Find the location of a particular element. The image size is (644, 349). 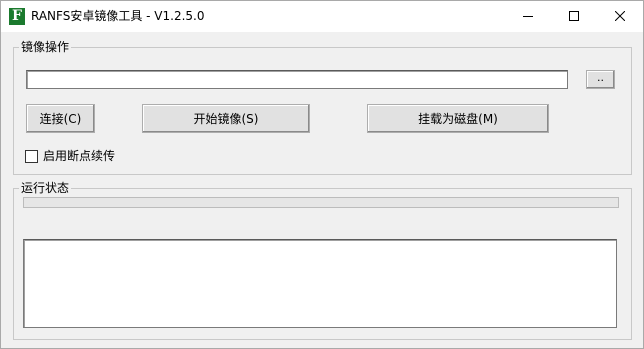

image-operations-label: 镜像操作 is located at coordinates (45, 47).